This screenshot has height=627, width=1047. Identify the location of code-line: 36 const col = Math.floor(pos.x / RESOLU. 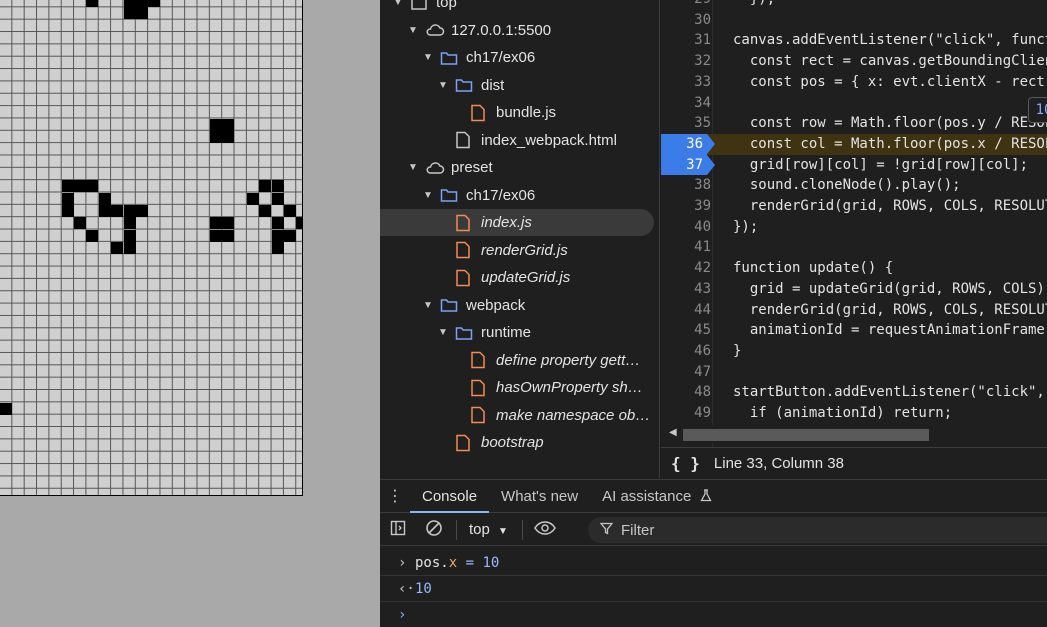
(854, 144).